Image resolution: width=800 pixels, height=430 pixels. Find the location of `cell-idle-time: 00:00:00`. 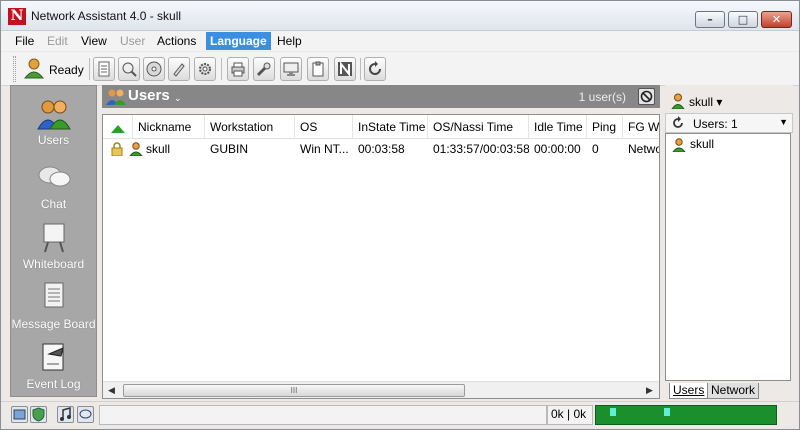

cell-idle-time: 00:00:00 is located at coordinates (557, 149).